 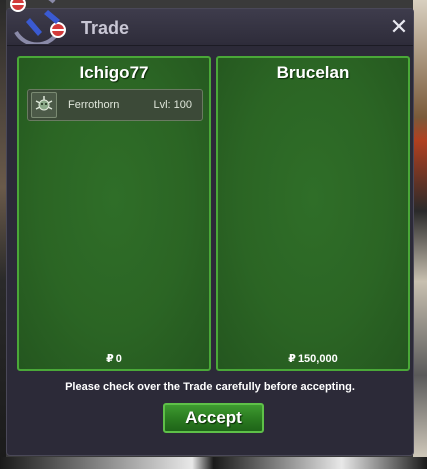 I want to click on close-button: ✕, so click(x=399, y=27).